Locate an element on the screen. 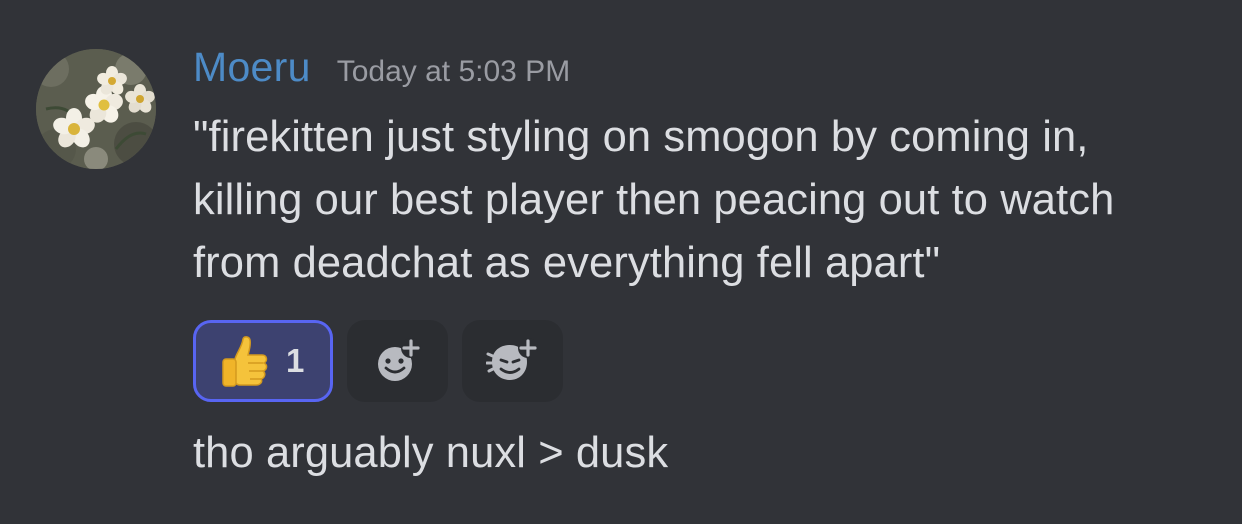 Image resolution: width=1242 pixels, height=524 pixels. message-header: Moeru Today at 5:03 PM is located at coordinates (703, 72).